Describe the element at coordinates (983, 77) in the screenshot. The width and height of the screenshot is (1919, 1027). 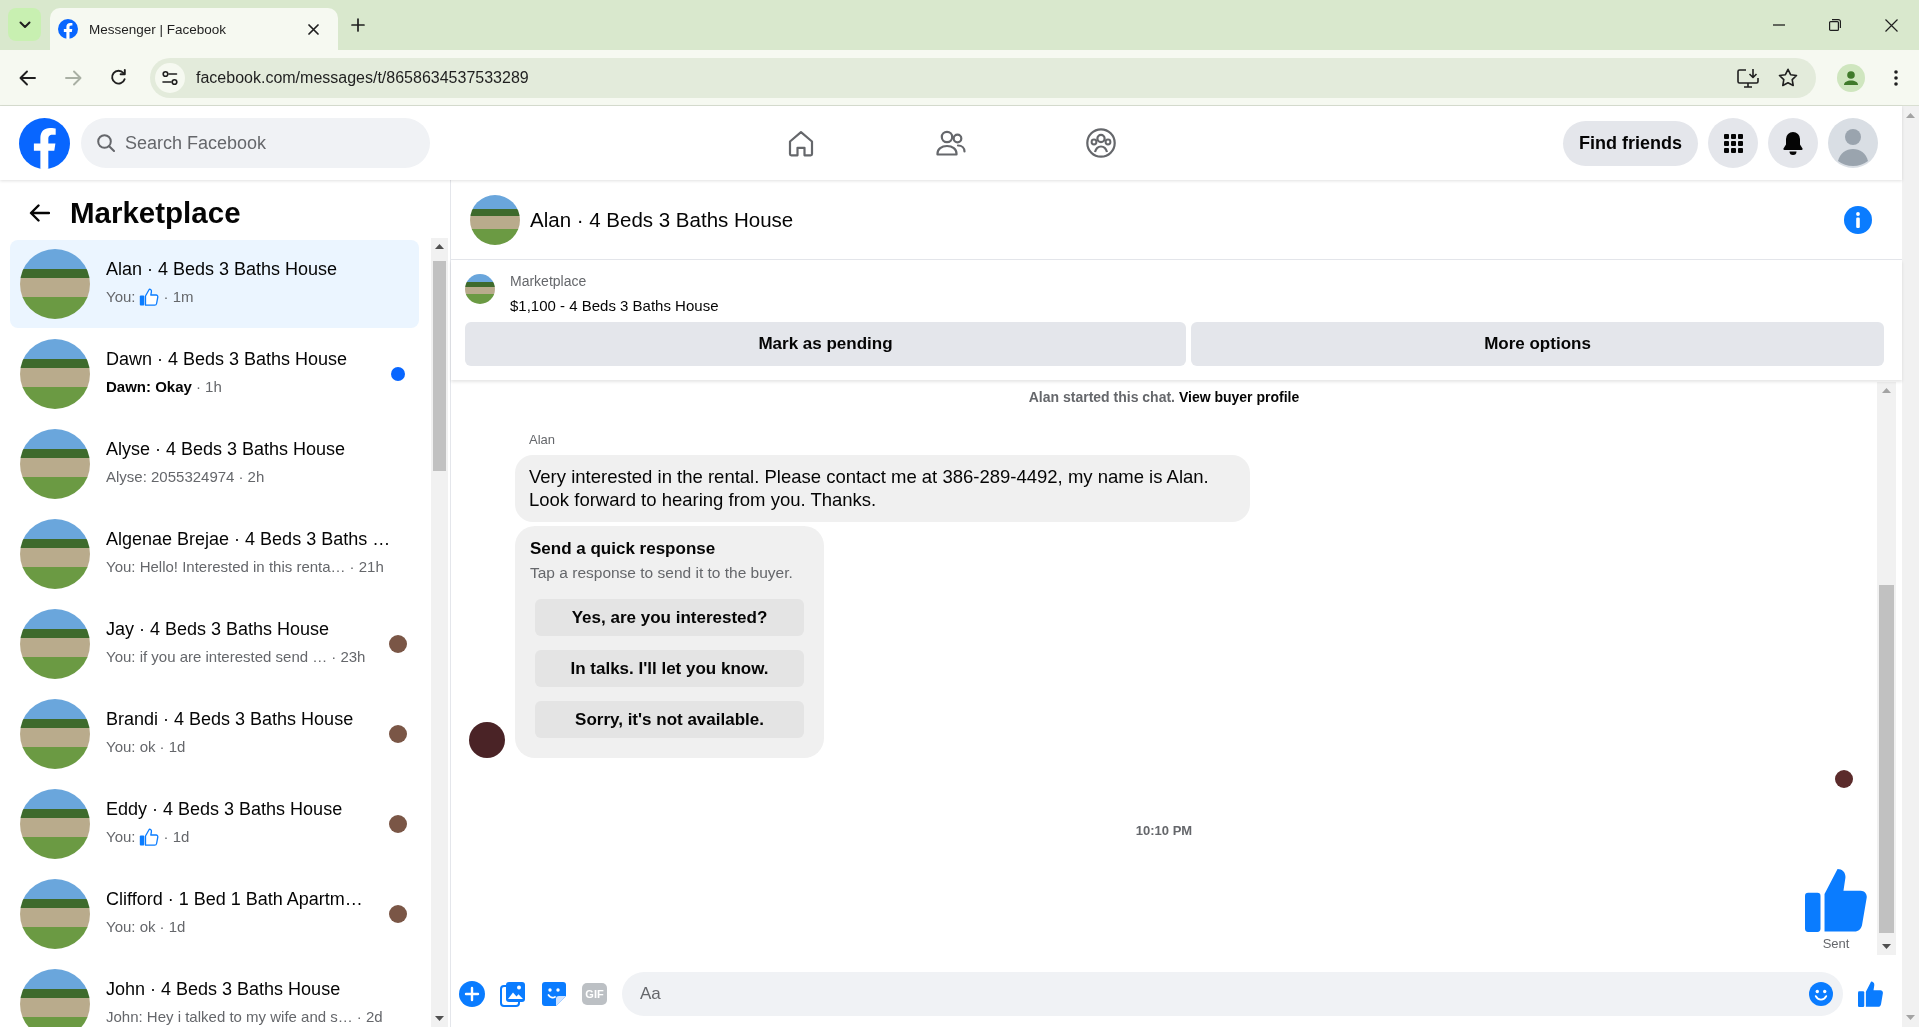
I see `address-bar: facebook.com/messages/t/8658634537533289` at that location.